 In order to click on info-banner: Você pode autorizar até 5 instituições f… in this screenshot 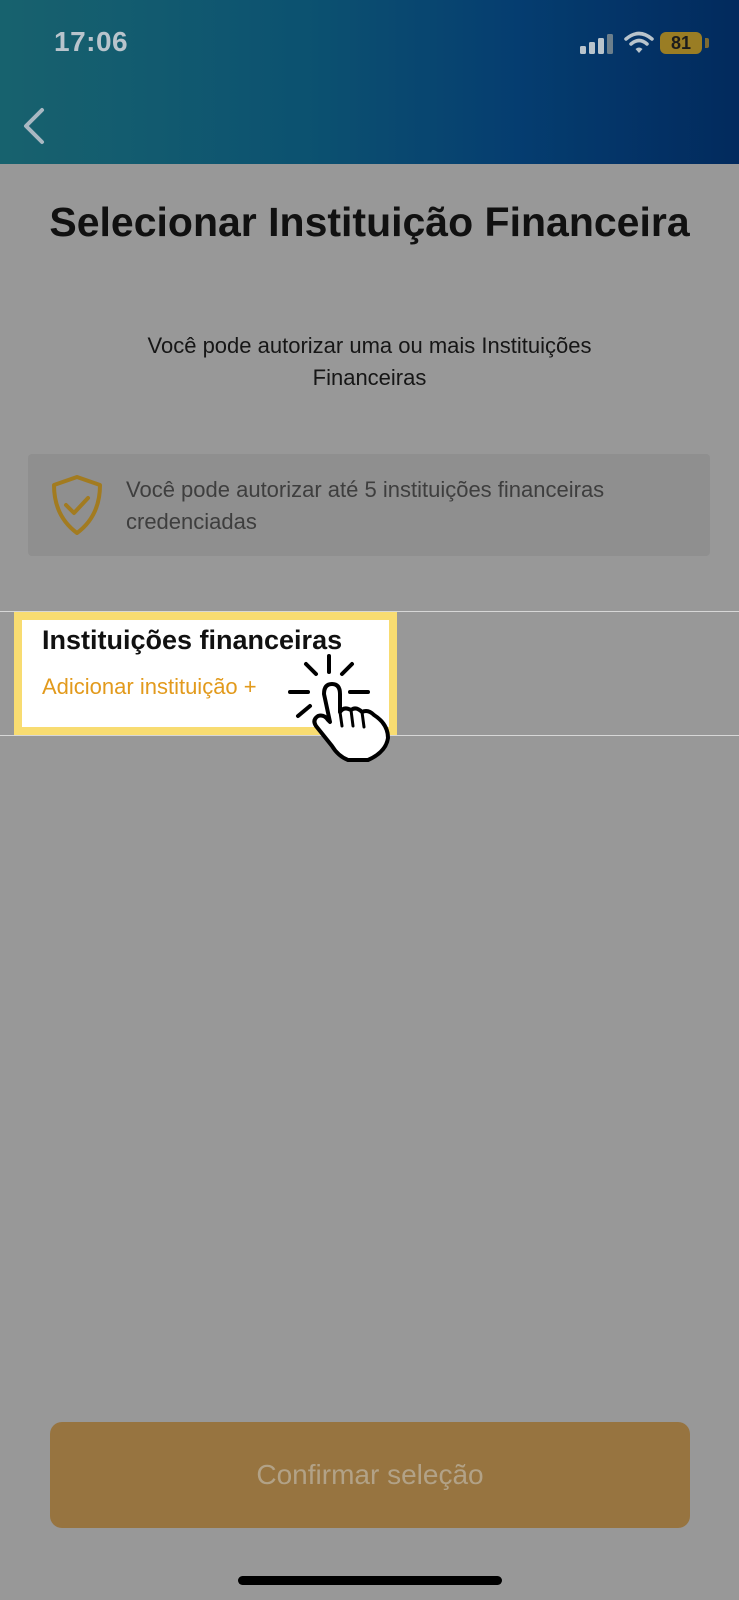, I will do `click(369, 505)`.